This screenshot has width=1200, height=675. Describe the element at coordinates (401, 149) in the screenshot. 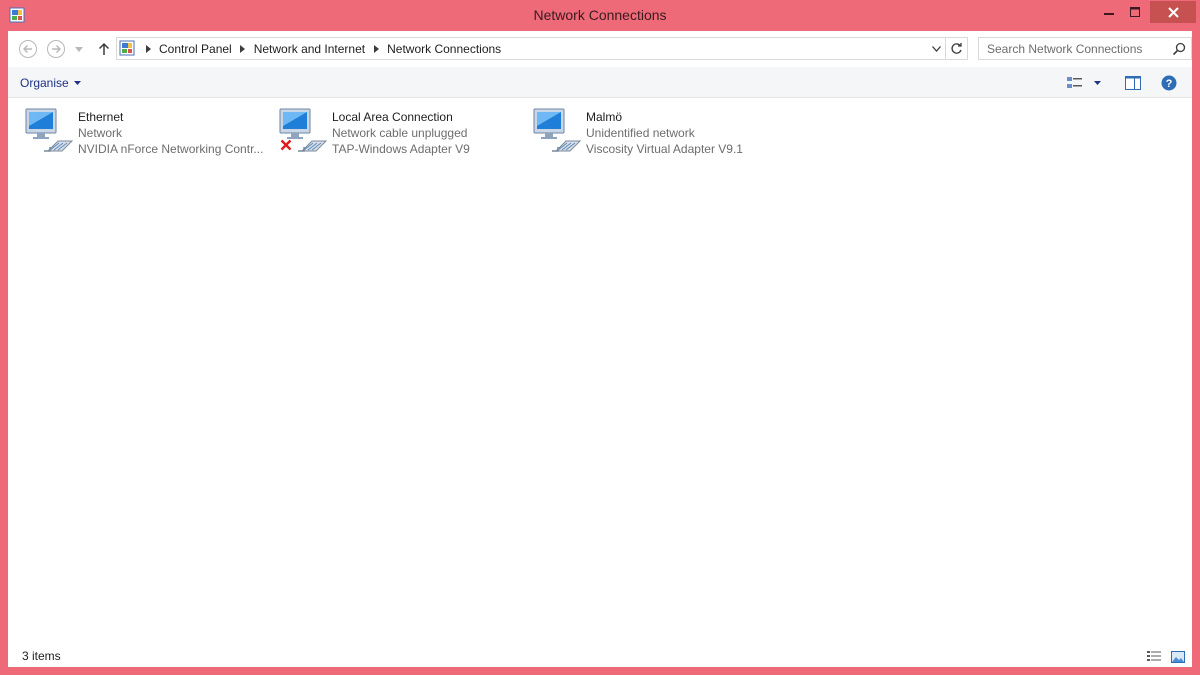

I see `connection-adapter: TAP-Windows Adapter V9` at that location.